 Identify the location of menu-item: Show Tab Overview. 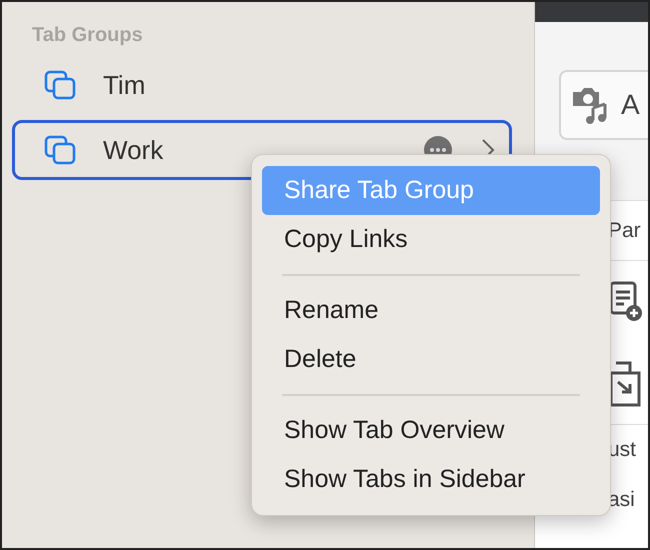
(431, 430).